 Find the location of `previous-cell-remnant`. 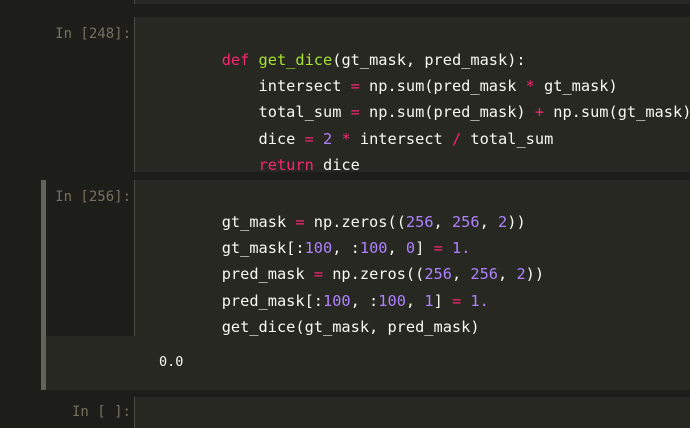

previous-cell-remnant is located at coordinates (412, 2).